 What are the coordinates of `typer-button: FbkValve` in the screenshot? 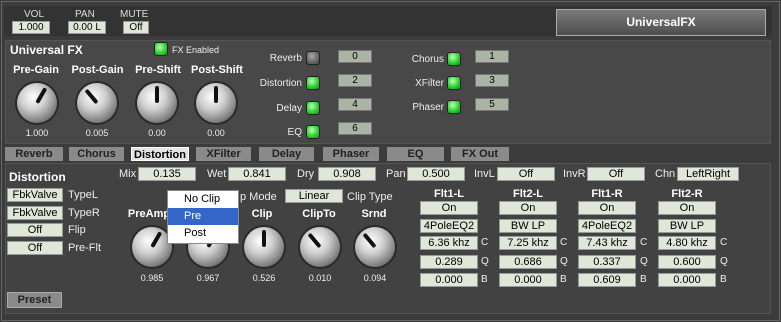 It's located at (35, 213).